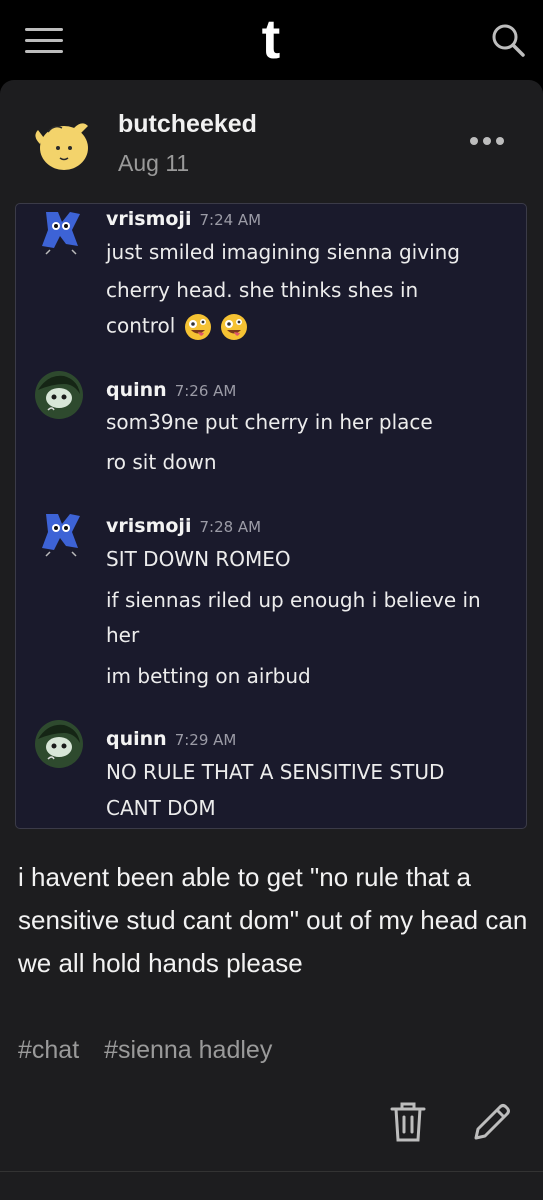 The height and width of the screenshot is (1200, 543). What do you see at coordinates (408, 1122) in the screenshot?
I see `trash-icon` at bounding box center [408, 1122].